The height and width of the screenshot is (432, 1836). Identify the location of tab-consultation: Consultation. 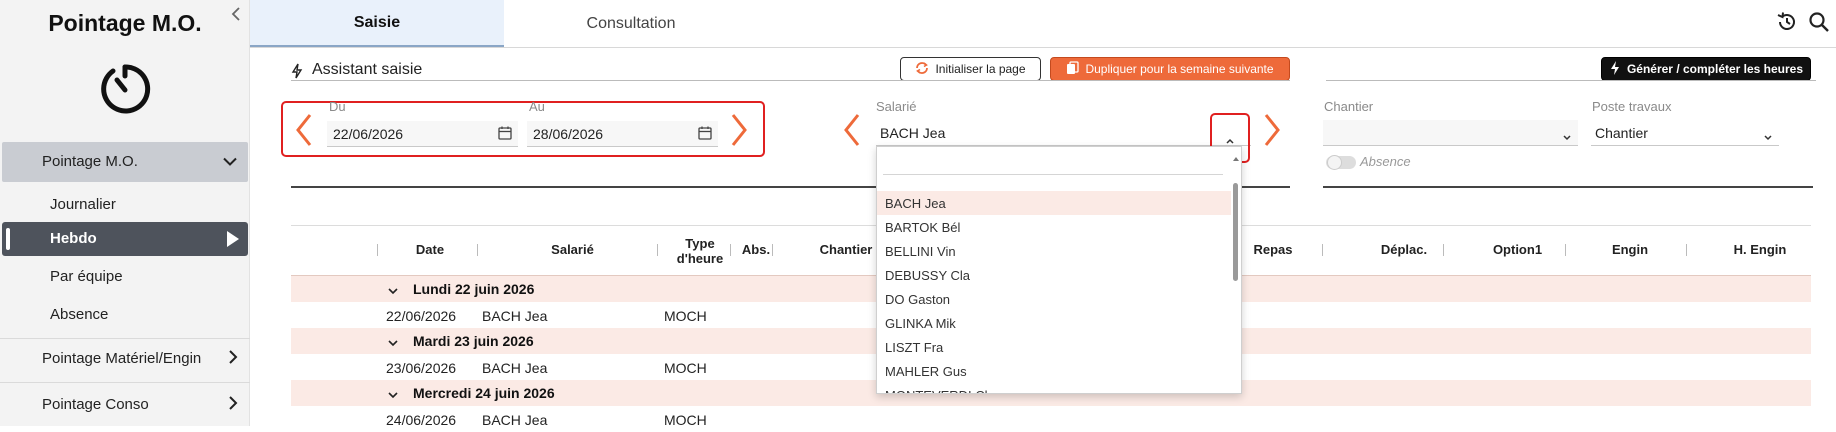
(631, 23).